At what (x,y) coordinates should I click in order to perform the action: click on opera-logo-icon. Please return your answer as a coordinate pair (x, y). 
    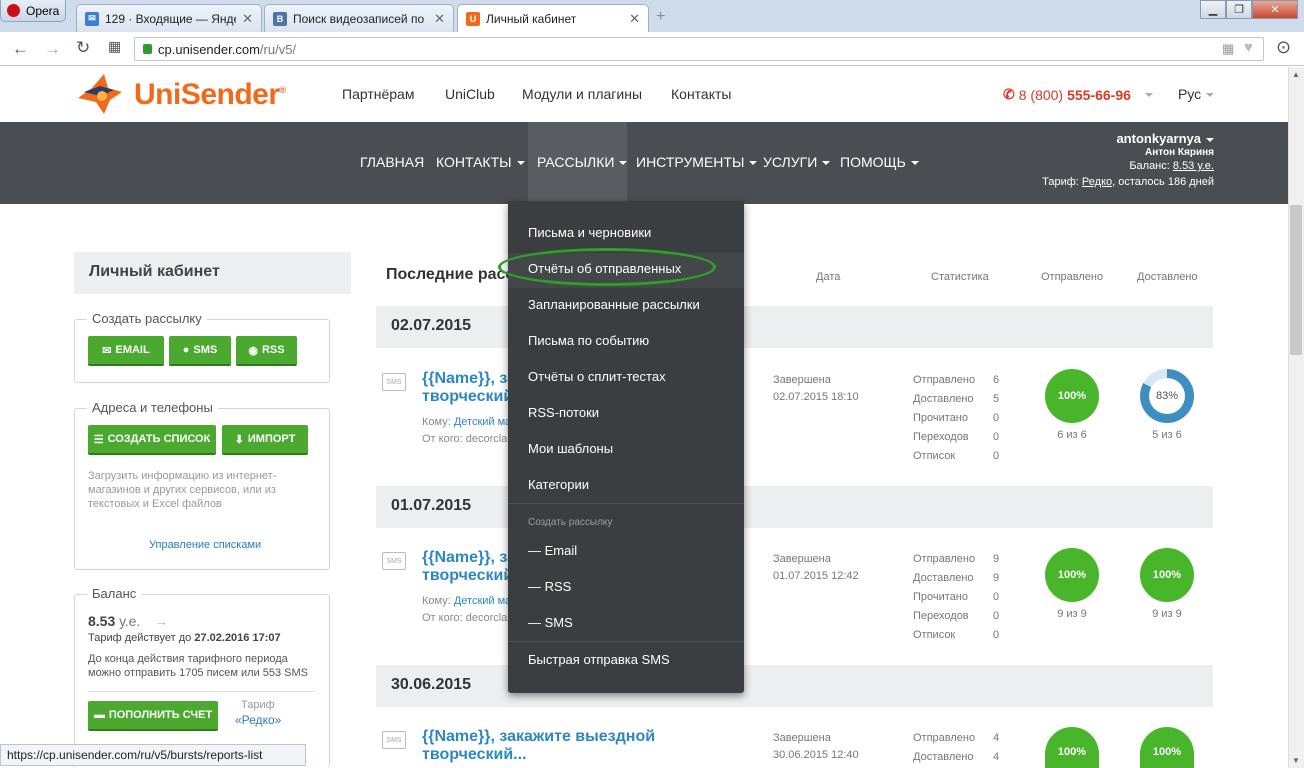
    Looking at the image, I should click on (13, 10).